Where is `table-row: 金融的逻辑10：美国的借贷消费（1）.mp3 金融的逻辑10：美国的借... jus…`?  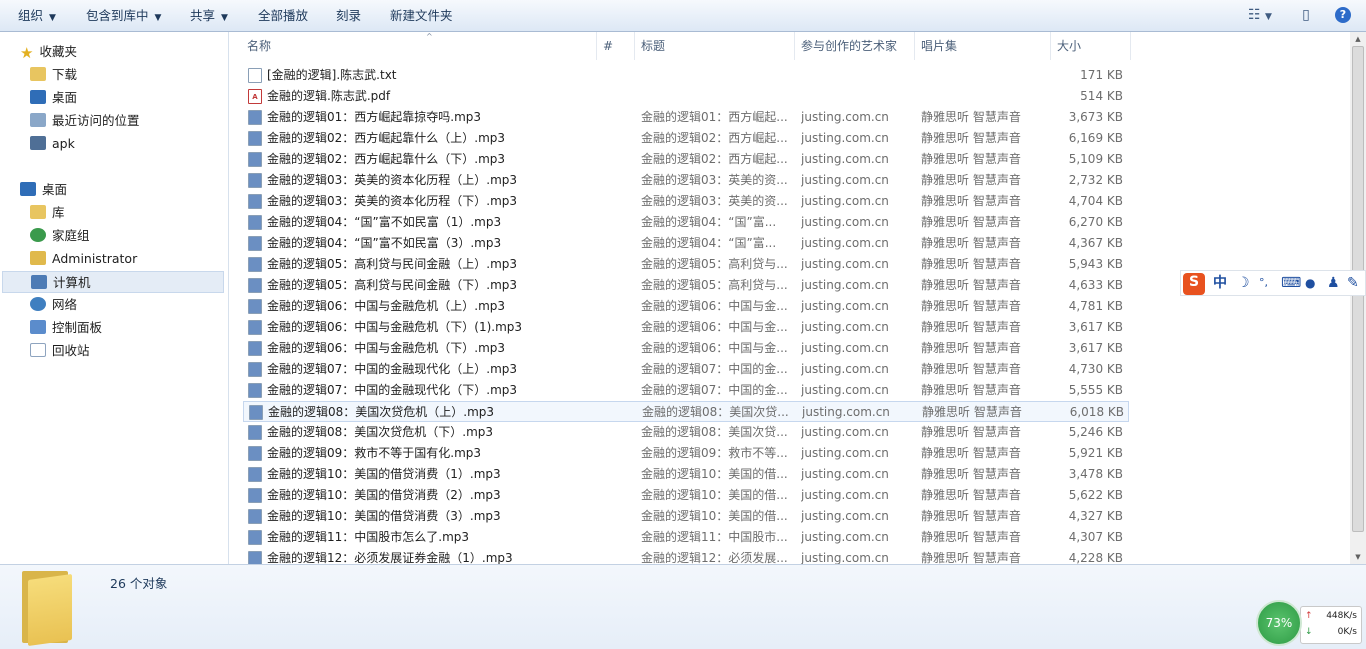 table-row: 金融的逻辑10：美国的借贷消费（1）.mp3 金融的逻辑10：美国的借... jus… is located at coordinates (686, 474).